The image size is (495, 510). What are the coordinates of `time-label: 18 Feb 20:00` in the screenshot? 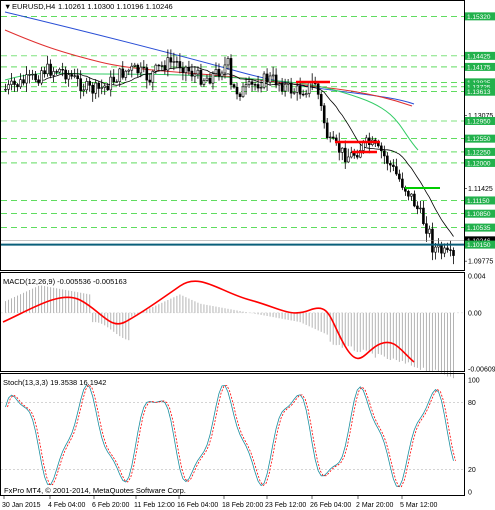 It's located at (242, 505).